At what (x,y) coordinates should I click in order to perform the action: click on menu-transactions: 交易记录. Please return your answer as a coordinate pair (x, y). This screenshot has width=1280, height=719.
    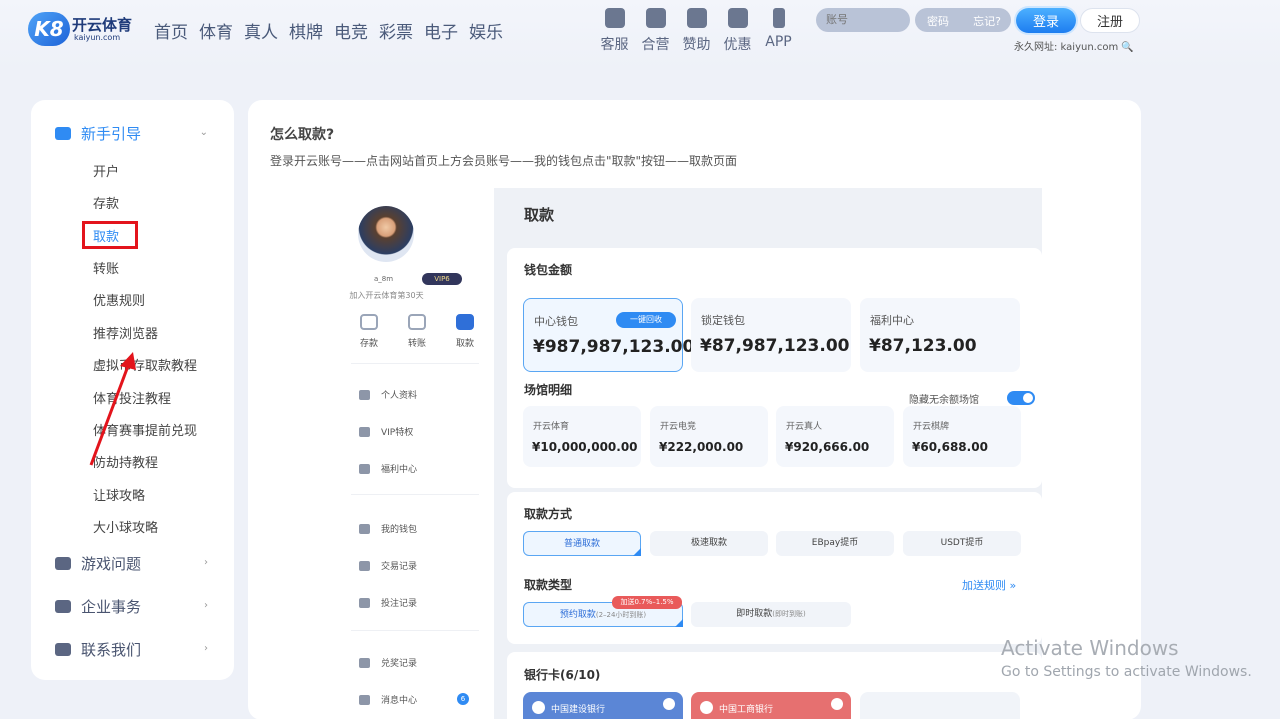
    Looking at the image, I should click on (388, 565).